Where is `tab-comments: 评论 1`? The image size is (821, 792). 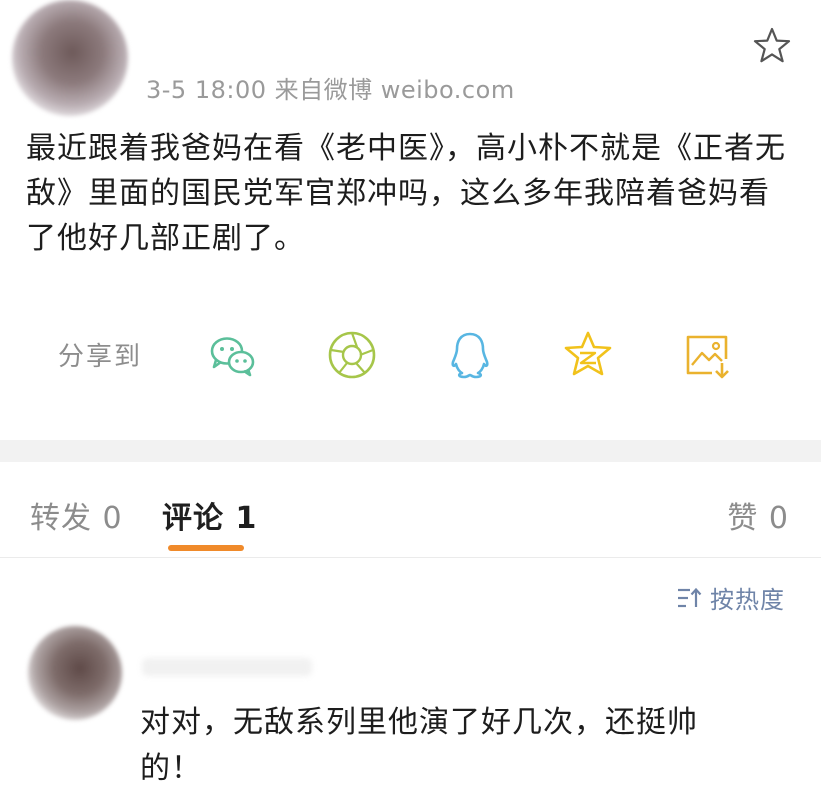 tab-comments: 评论 1 is located at coordinates (209, 515).